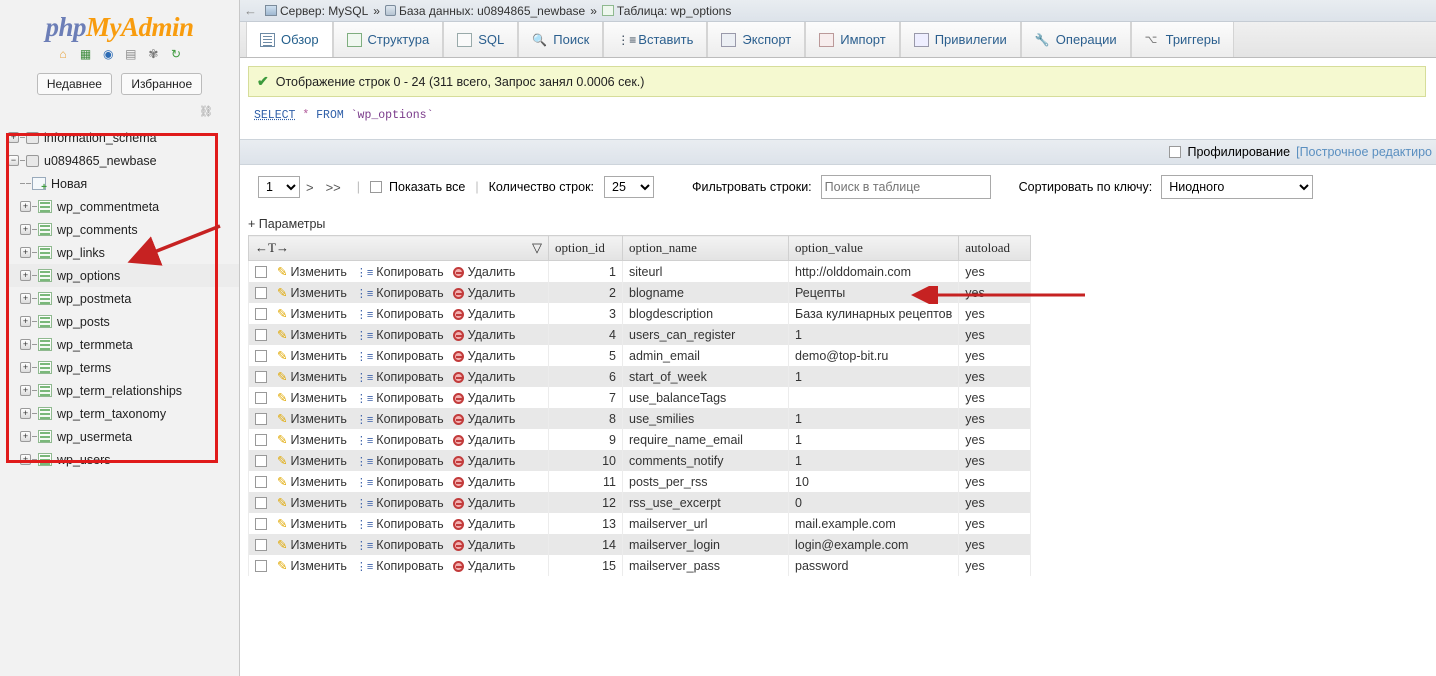 This screenshot has width=1436, height=676. What do you see at coordinates (537, 248) in the screenshot?
I see `chevron-down-icon: ▽` at bounding box center [537, 248].